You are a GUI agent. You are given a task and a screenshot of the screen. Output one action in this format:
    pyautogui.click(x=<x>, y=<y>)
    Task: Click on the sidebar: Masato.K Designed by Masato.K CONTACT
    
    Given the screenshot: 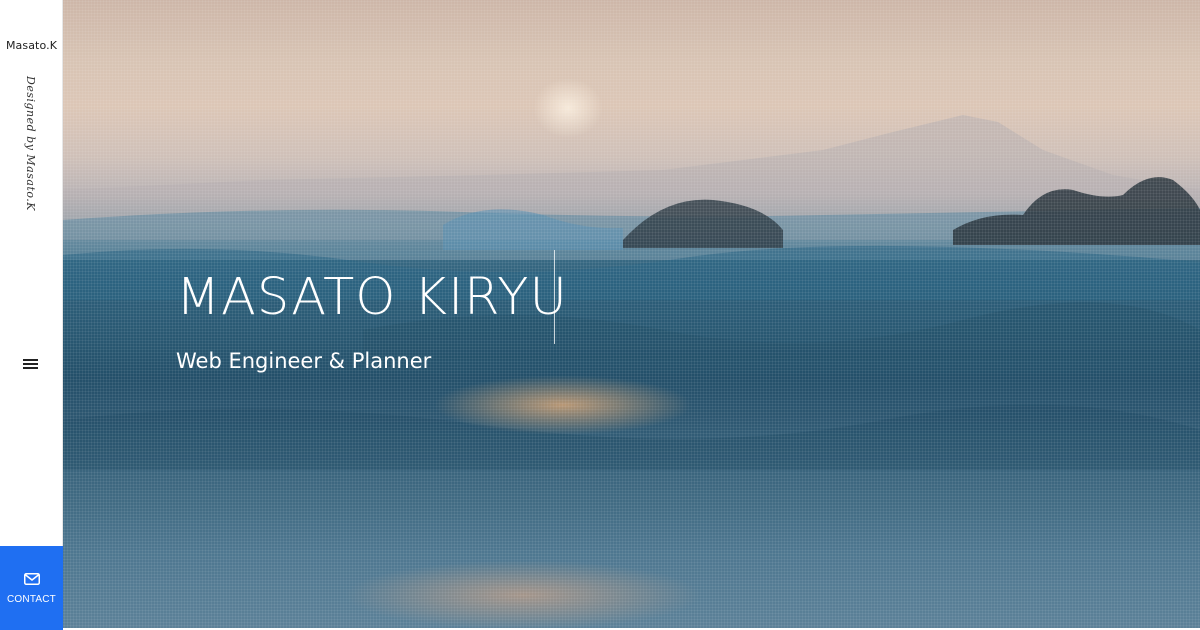 What is the action you would take?
    pyautogui.click(x=31, y=315)
    